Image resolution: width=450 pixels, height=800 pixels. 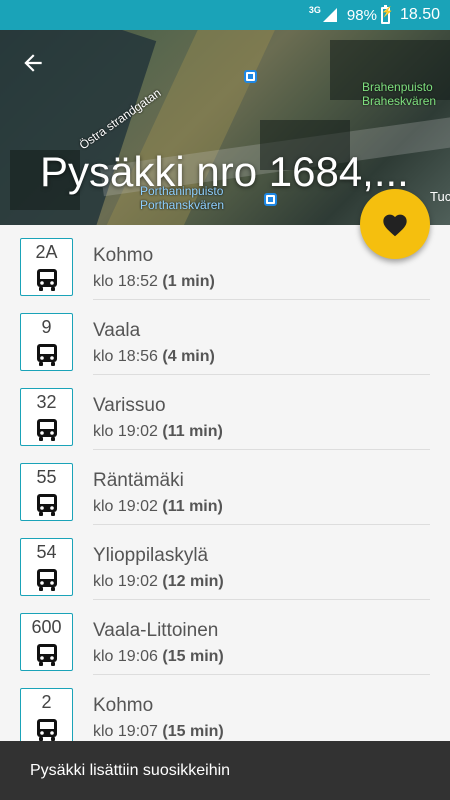 What do you see at coordinates (225, 337) in the screenshot?
I see `departure-row: 9 Vaala klo 18:56 (4 min)` at bounding box center [225, 337].